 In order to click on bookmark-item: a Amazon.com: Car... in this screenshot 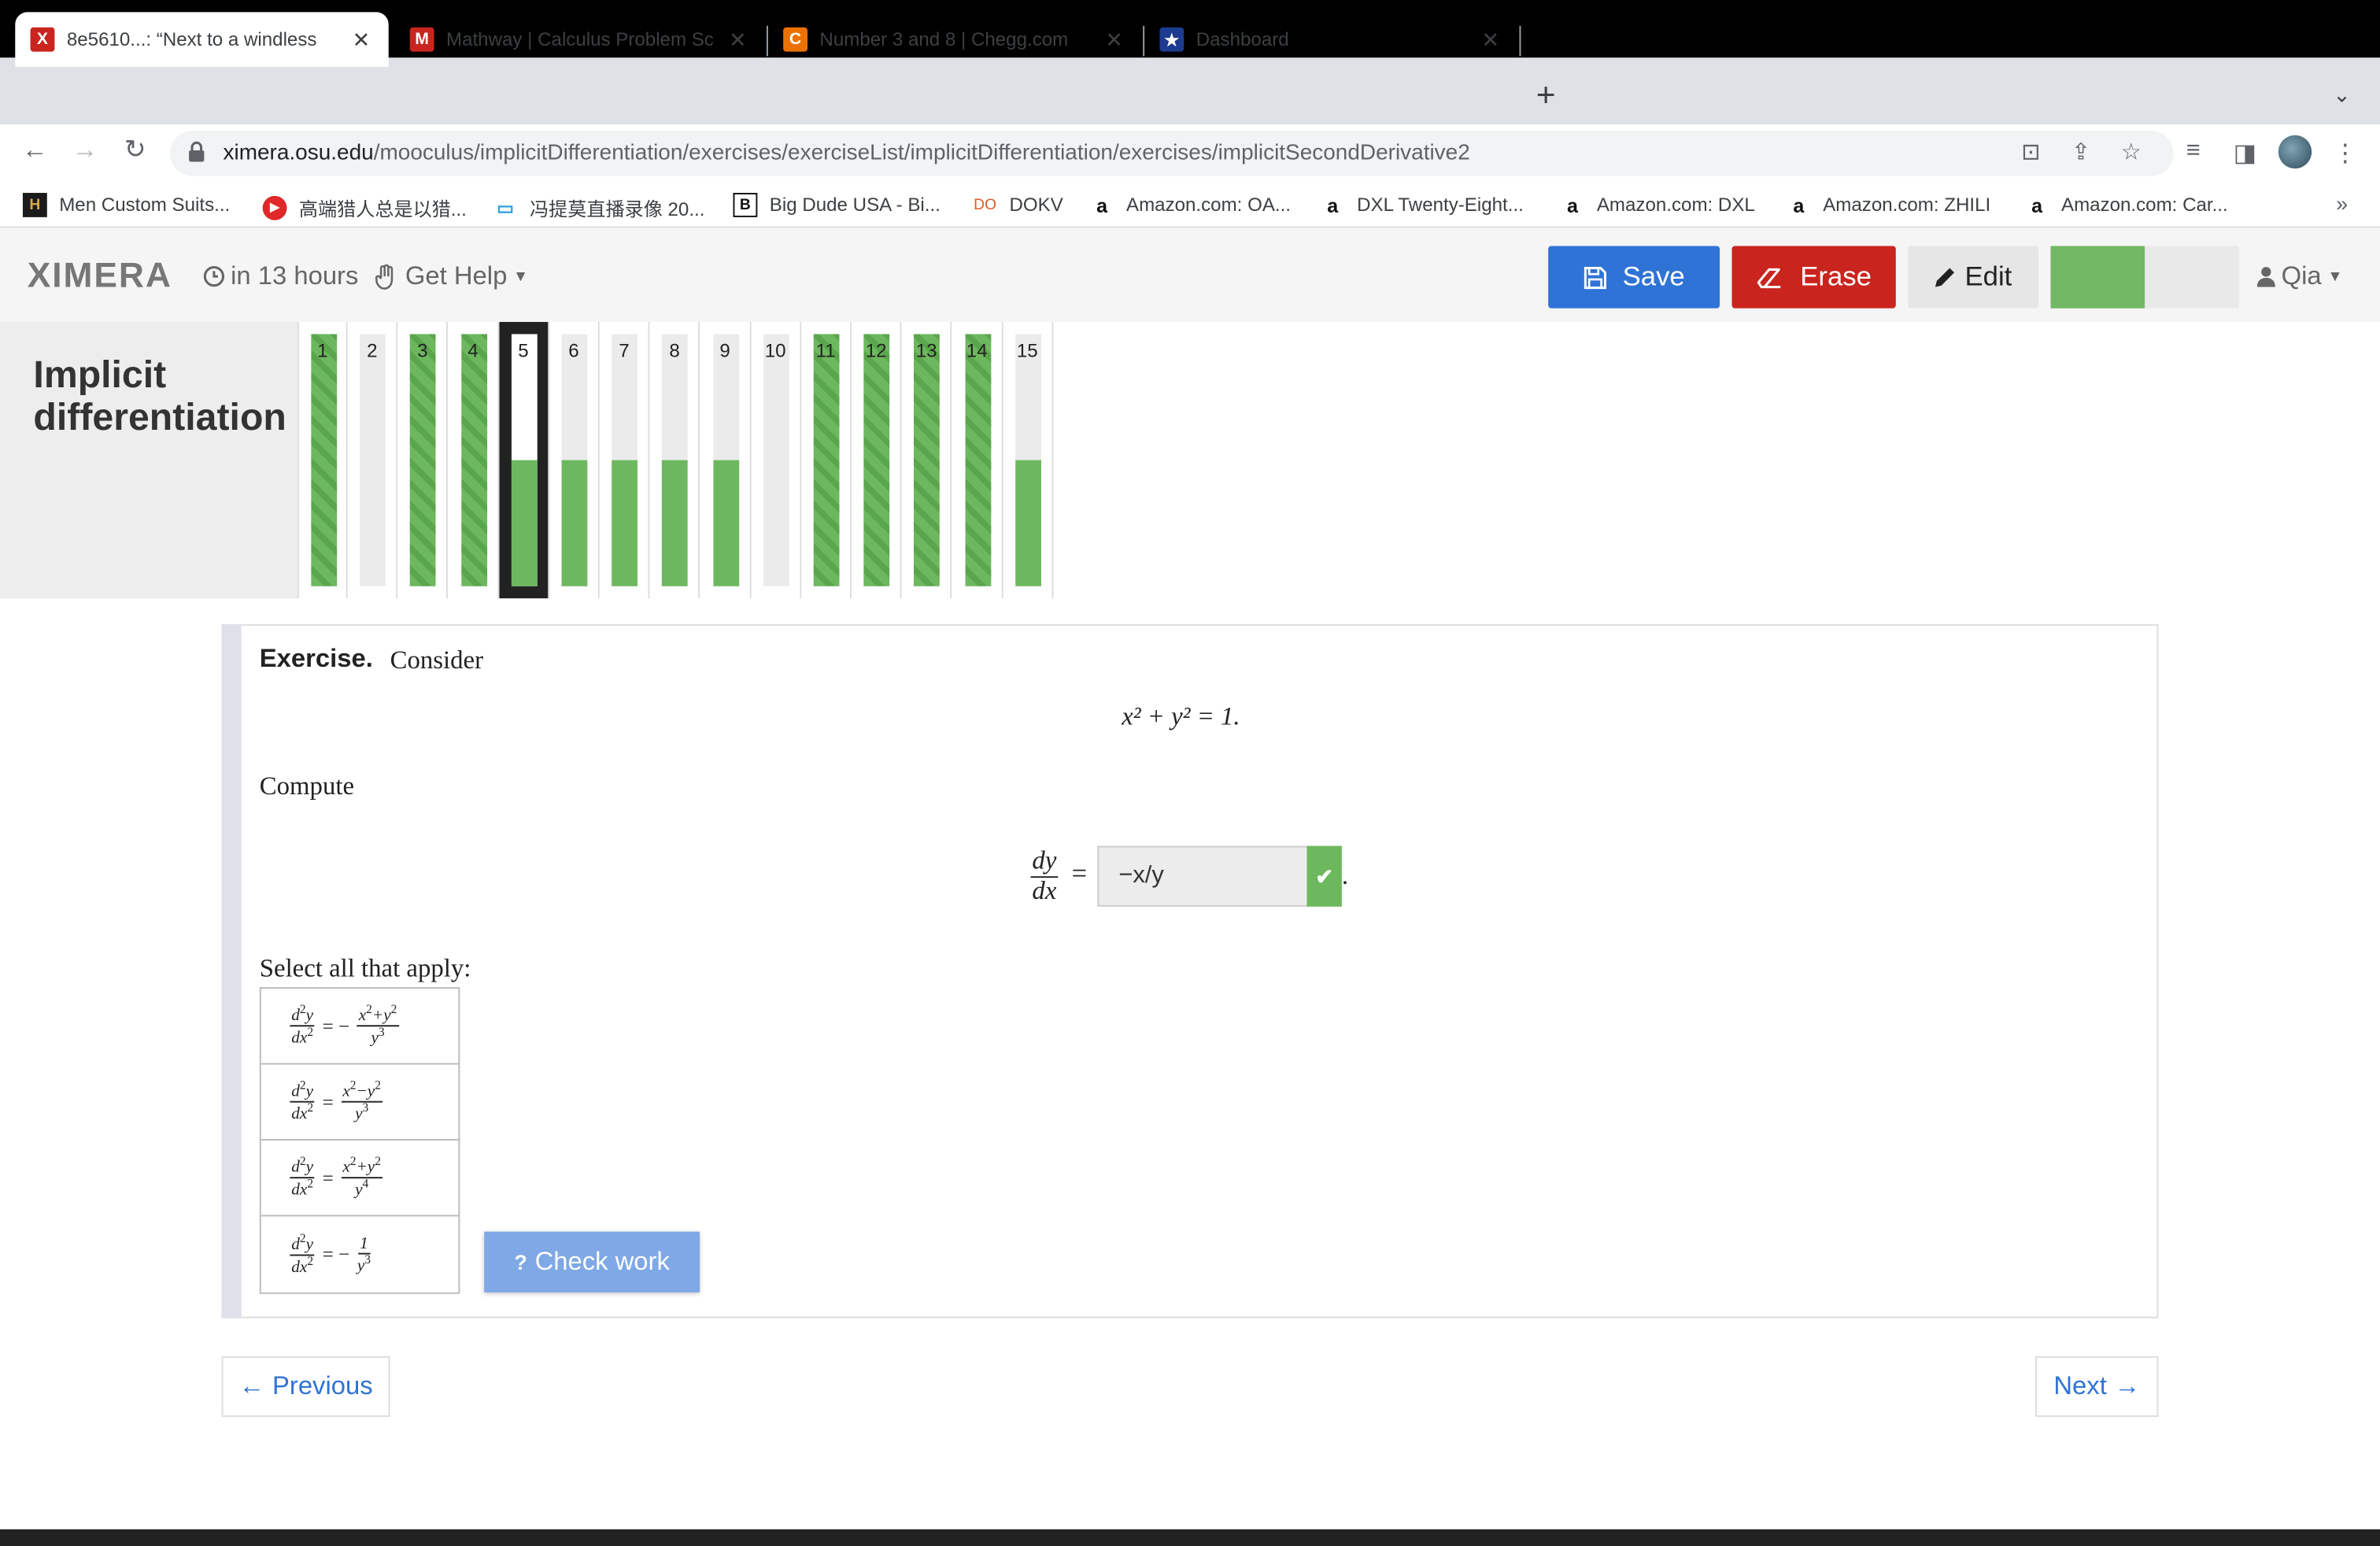, I will do `click(2126, 205)`.